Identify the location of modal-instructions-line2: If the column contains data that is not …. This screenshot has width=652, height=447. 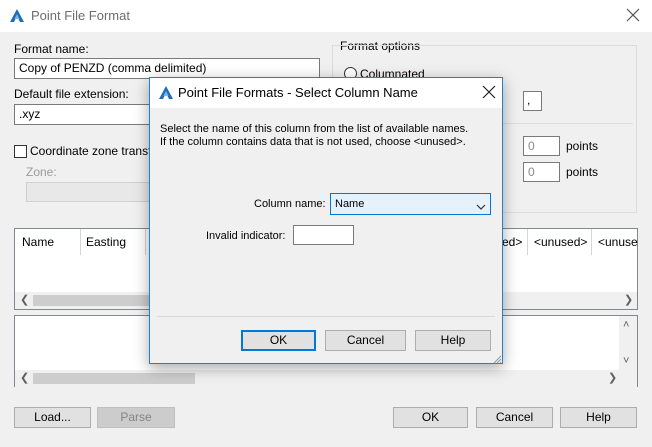
(313, 142).